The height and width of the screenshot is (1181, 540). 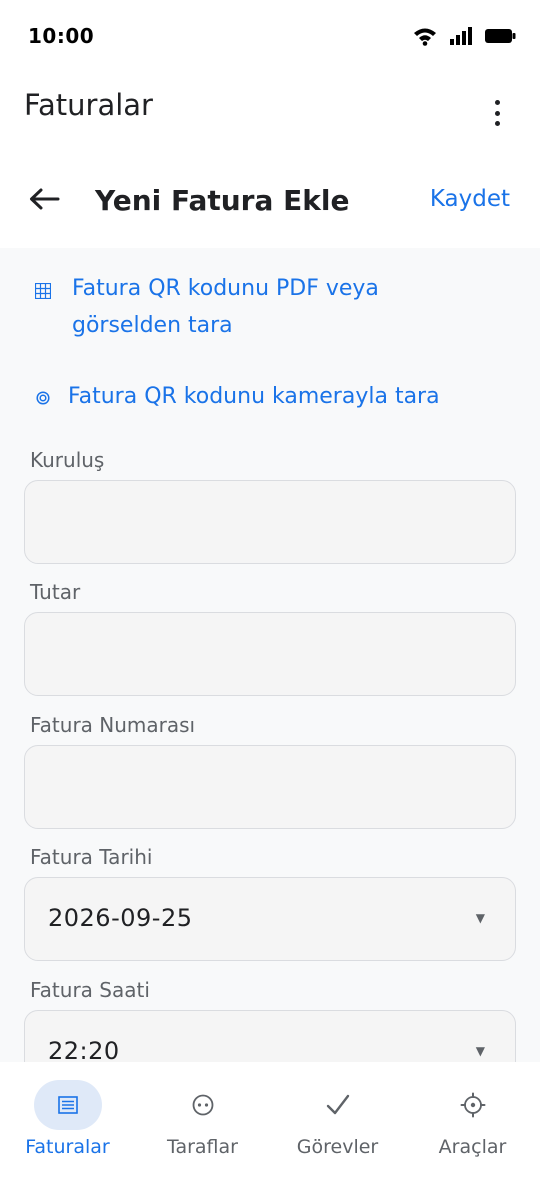 What do you see at coordinates (270, 919) in the screenshot?
I see `invoice-date-select: 2026-09-25 ▼` at bounding box center [270, 919].